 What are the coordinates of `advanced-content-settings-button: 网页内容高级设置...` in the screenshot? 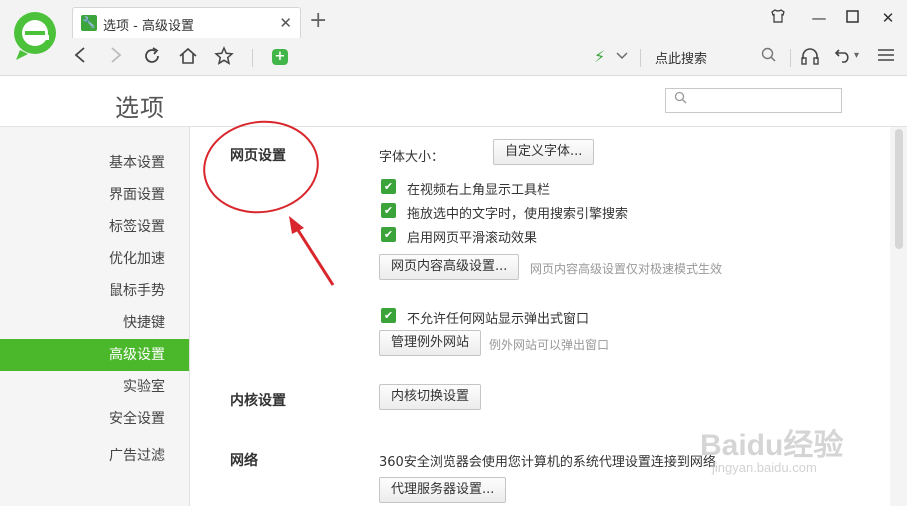 It's located at (449, 267).